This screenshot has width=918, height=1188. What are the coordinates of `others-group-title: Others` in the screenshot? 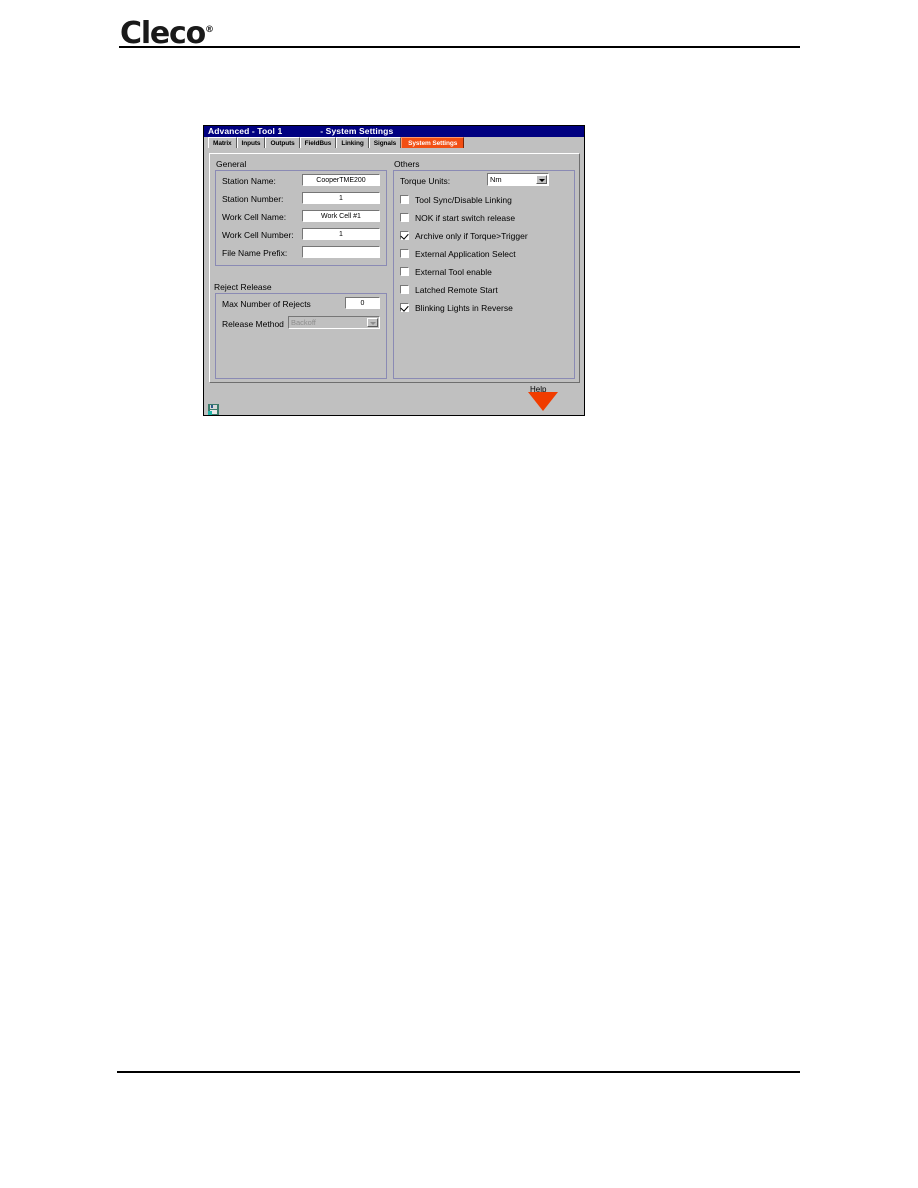 It's located at (407, 164).